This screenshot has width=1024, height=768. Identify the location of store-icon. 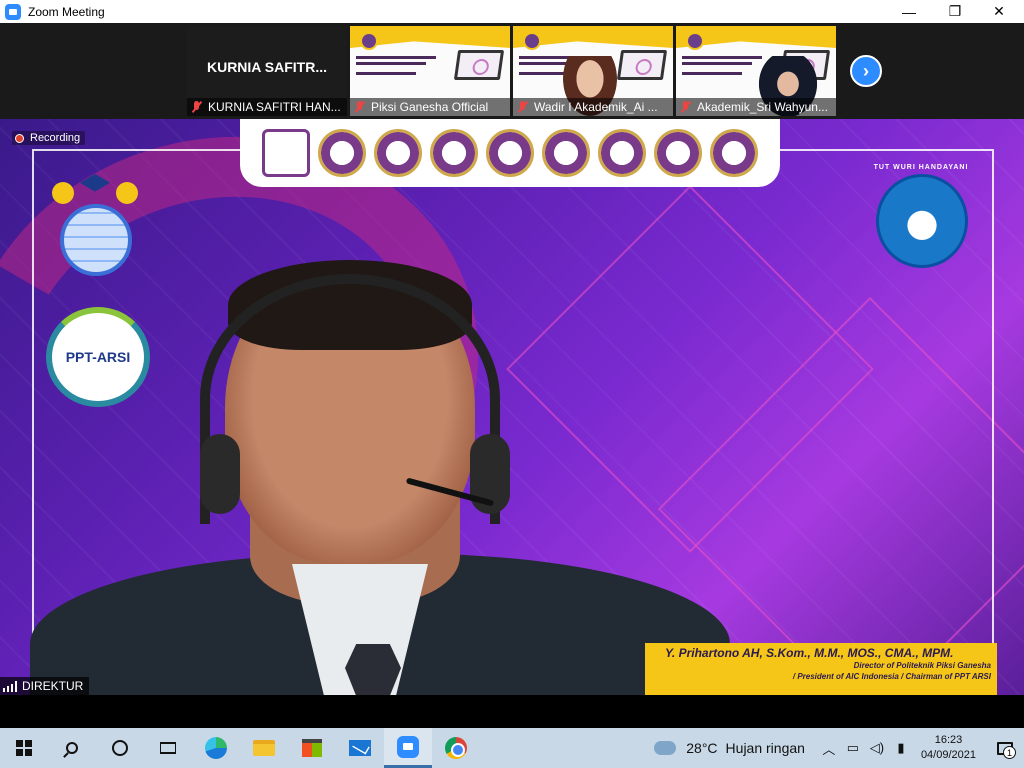
(312, 748).